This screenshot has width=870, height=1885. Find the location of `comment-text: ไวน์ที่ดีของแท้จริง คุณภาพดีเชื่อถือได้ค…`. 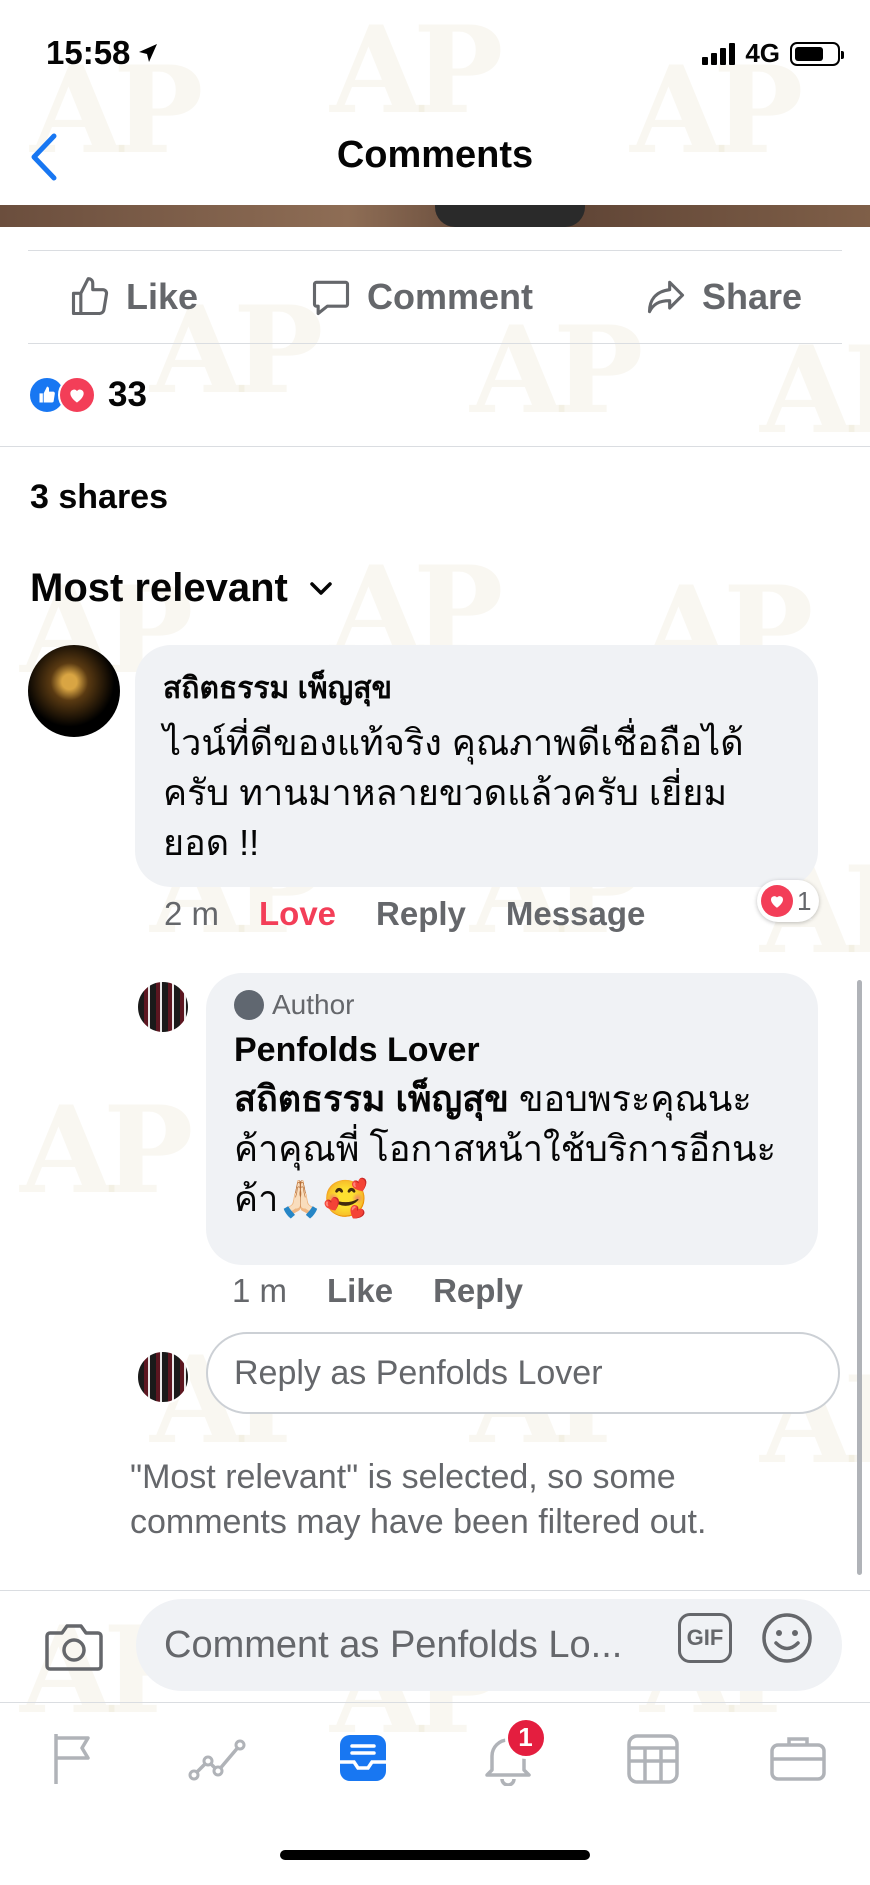

comment-text: ไวน์ที่ดีของแท้จริง คุณภาพดีเชื่อถือได้ค… is located at coordinates (453, 792).